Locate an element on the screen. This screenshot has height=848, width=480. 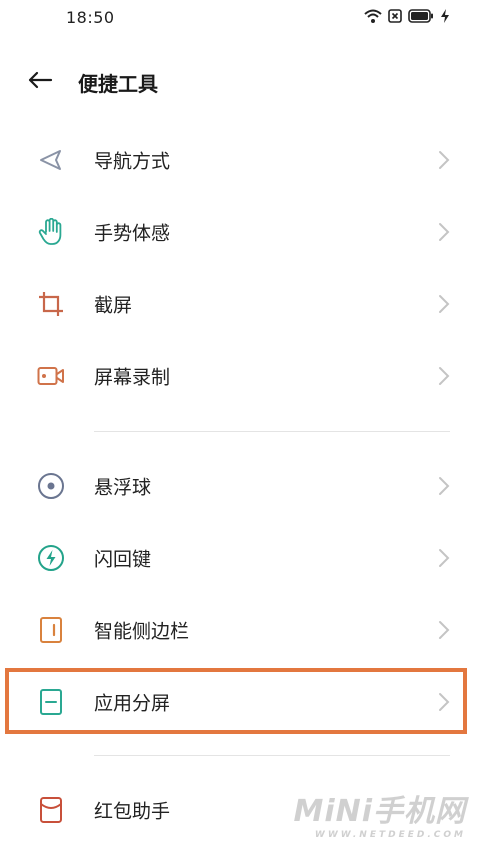
menu-item-label: 屏幕录制 is located at coordinates (132, 377).